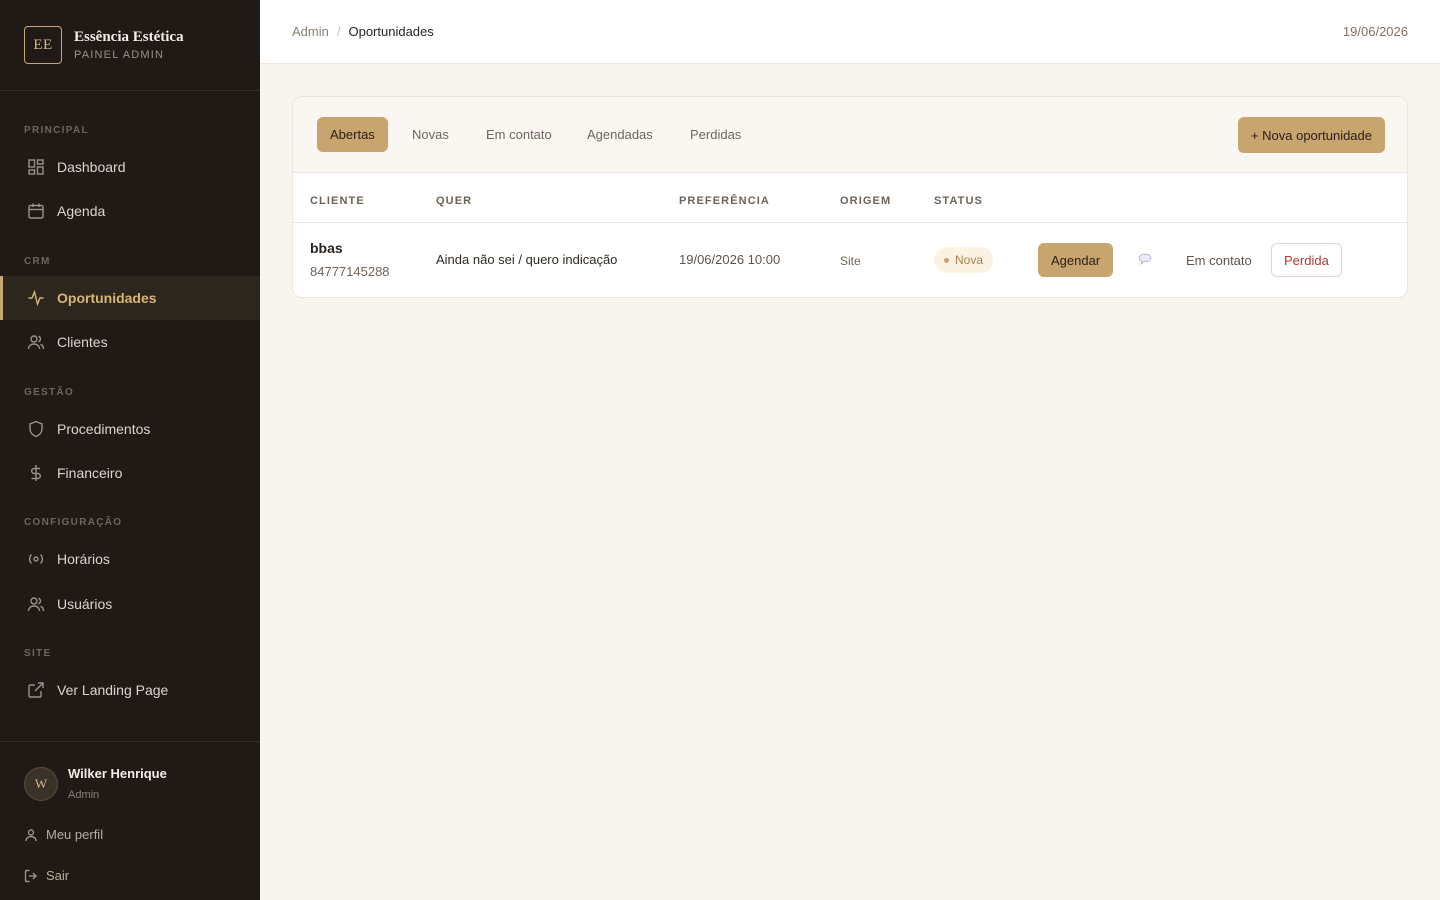  Describe the element at coordinates (850, 222) in the screenshot. I see `table-header-divider` at that location.